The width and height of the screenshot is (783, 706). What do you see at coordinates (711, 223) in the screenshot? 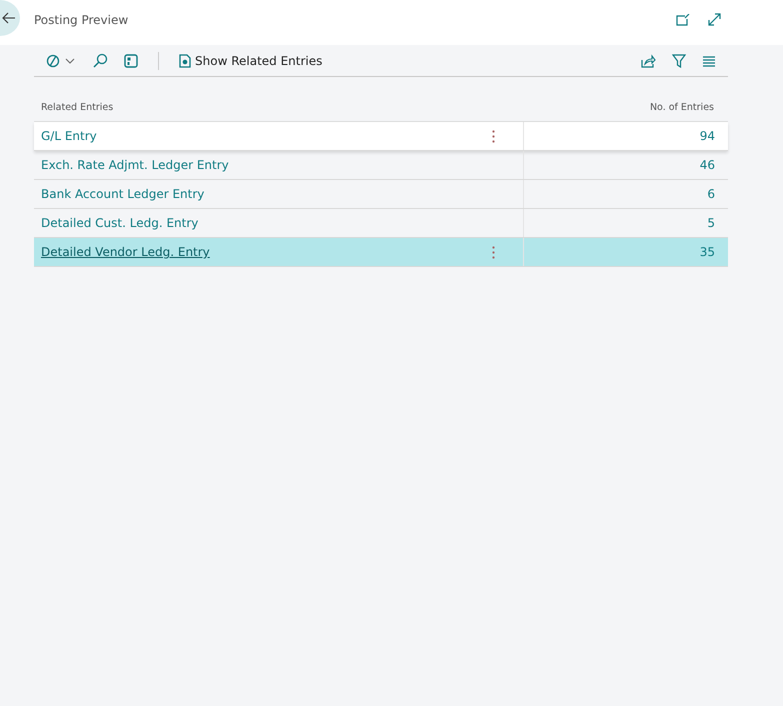
I see `entry-count: 5` at bounding box center [711, 223].